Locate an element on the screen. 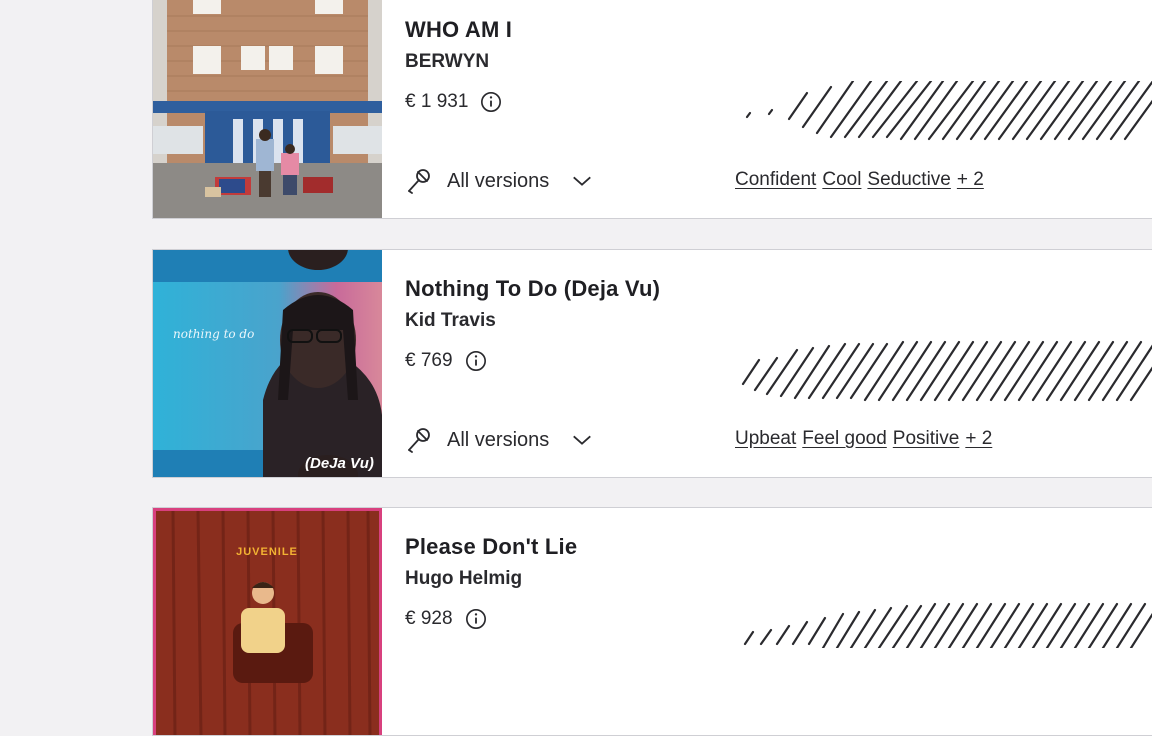 This screenshot has width=1152, height=736. cover-caption: (DeJa Vu) is located at coordinates (339, 463).